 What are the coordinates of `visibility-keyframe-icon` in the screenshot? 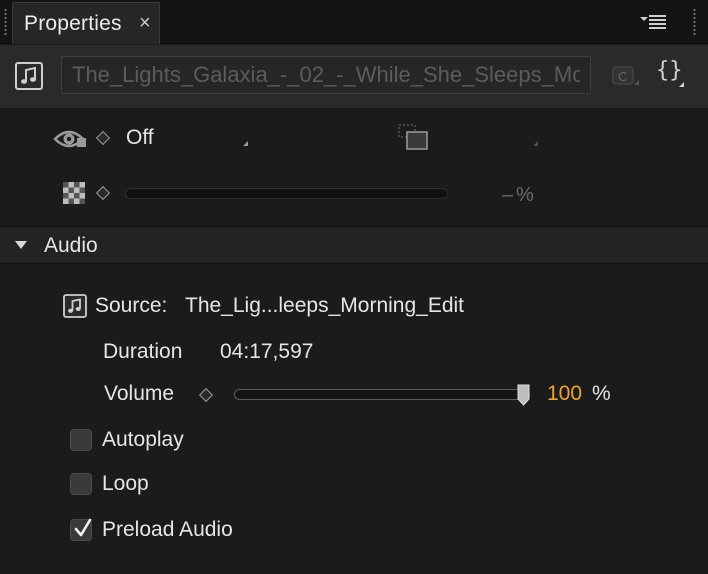 It's located at (103, 138).